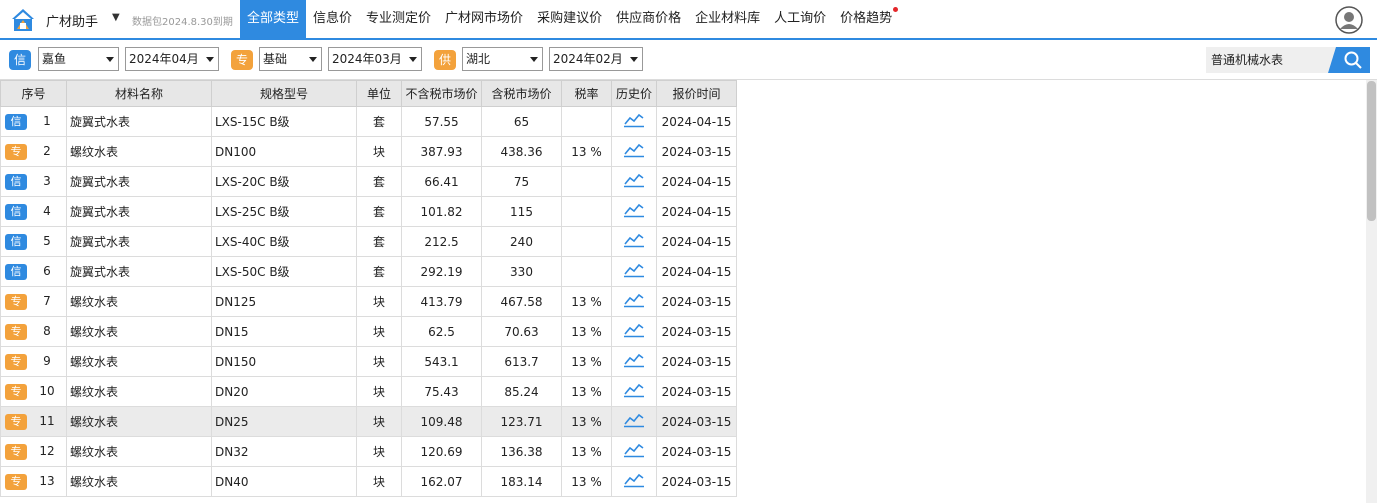  Describe the element at coordinates (284, 451) in the screenshot. I see `spec-cell: DN32` at that location.